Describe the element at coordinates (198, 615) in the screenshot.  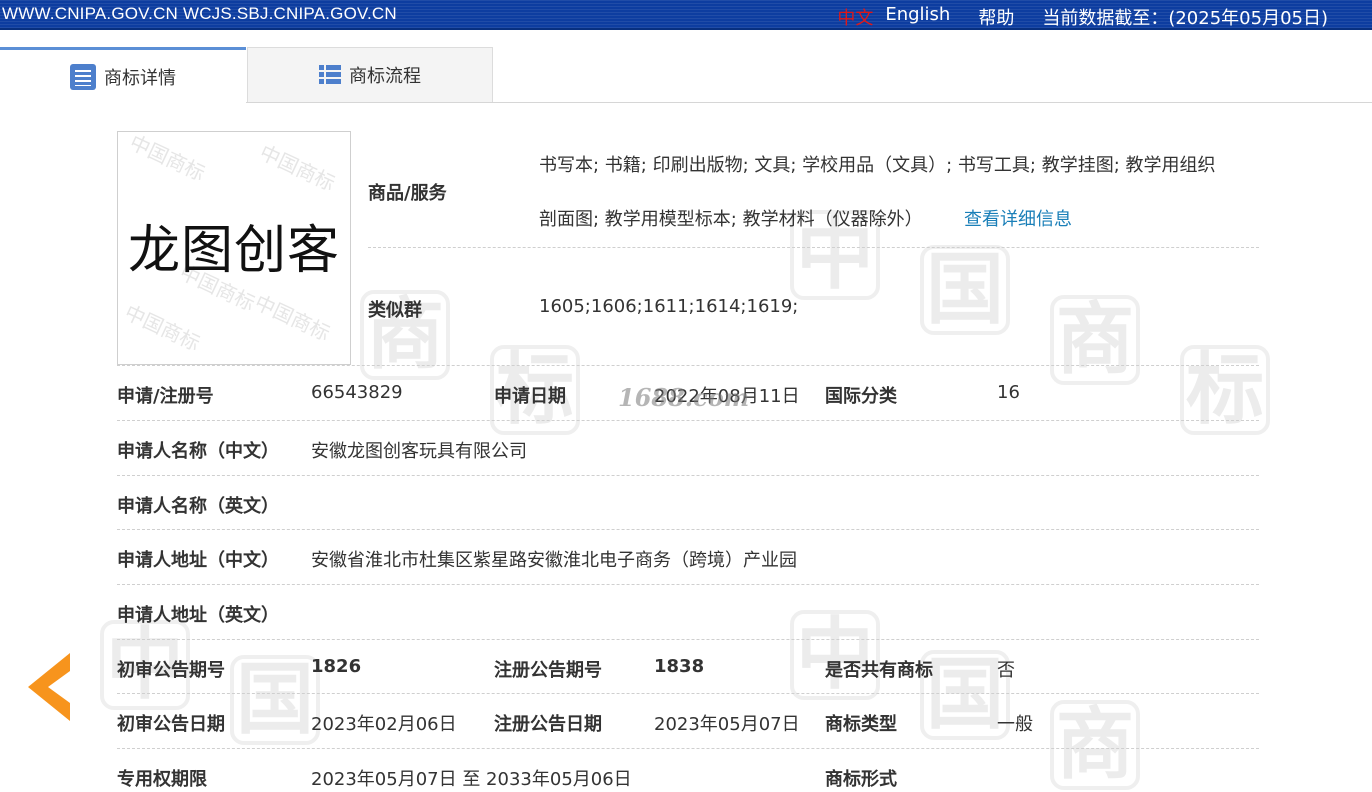
I see `applicant-address-en-label: 申请人地址（英文）` at that location.